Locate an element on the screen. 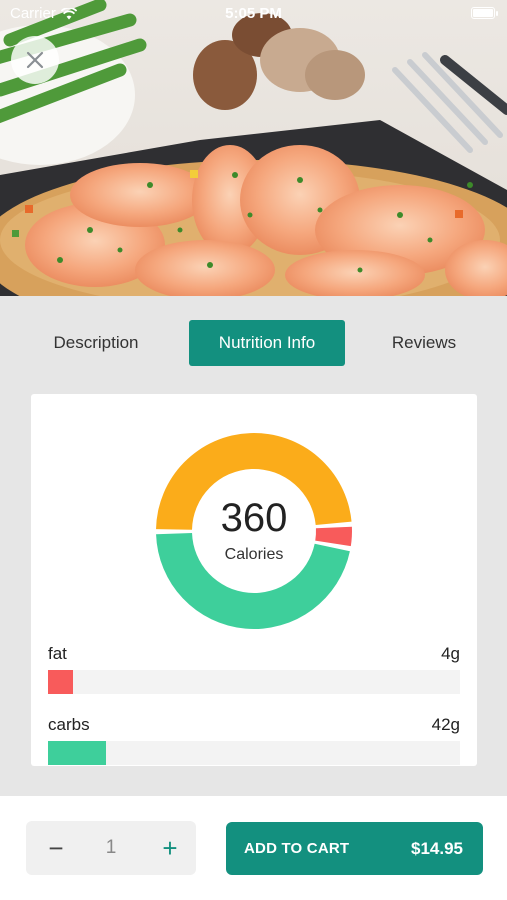 This screenshot has width=507, height=900. close-button is located at coordinates (35, 60).